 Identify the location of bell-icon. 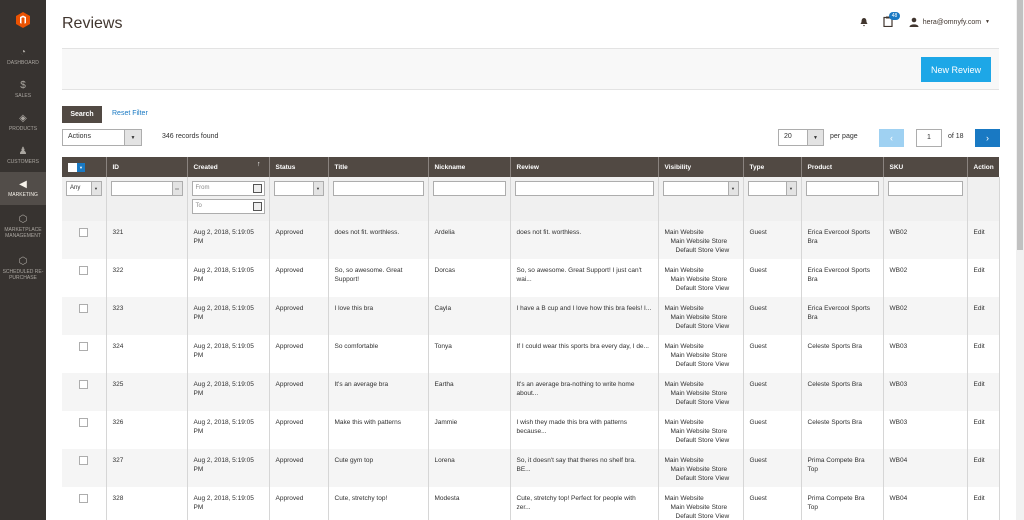
(864, 22).